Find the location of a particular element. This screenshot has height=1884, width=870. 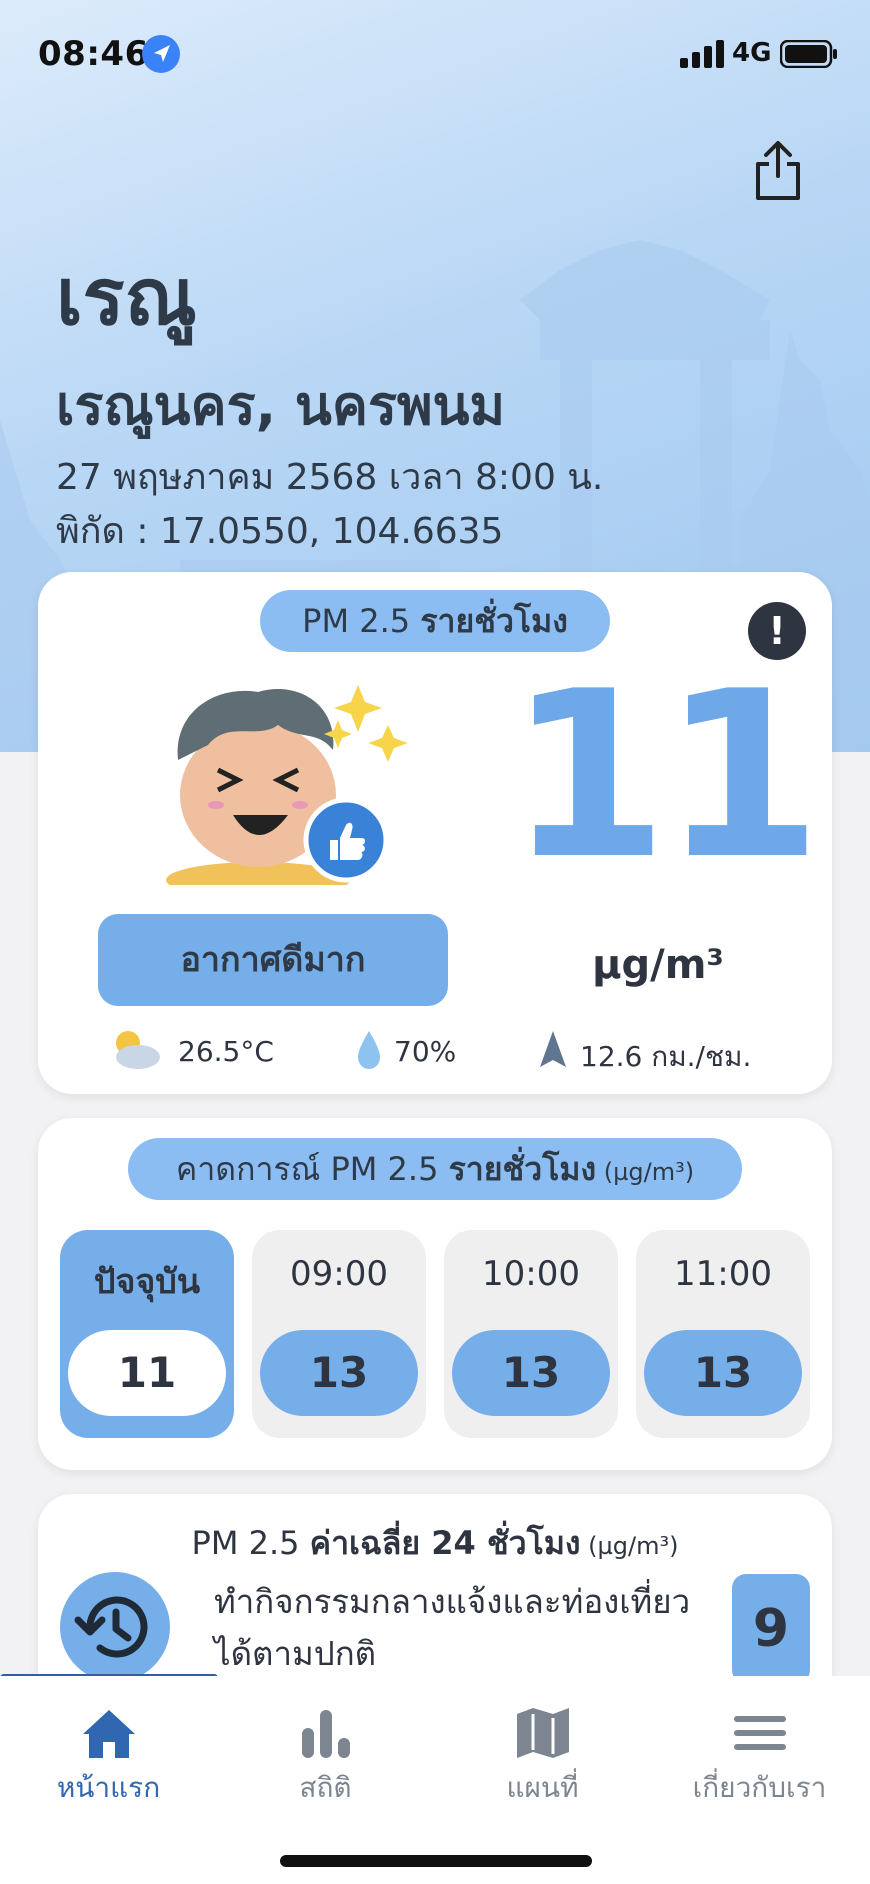

forecast-slot-current: ปัจจุบัน 11 is located at coordinates (147, 1334).